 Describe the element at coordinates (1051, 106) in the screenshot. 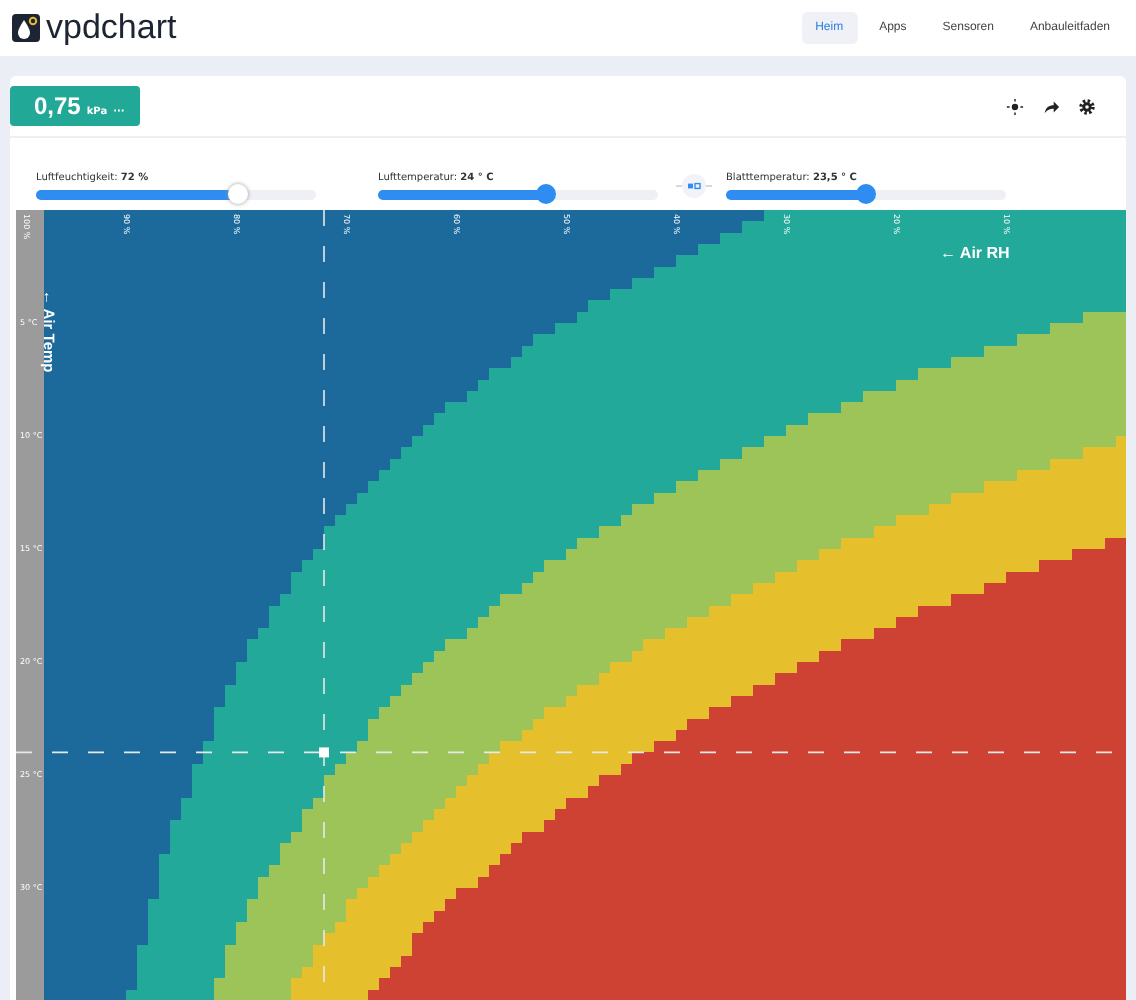

I see `share-icon` at that location.